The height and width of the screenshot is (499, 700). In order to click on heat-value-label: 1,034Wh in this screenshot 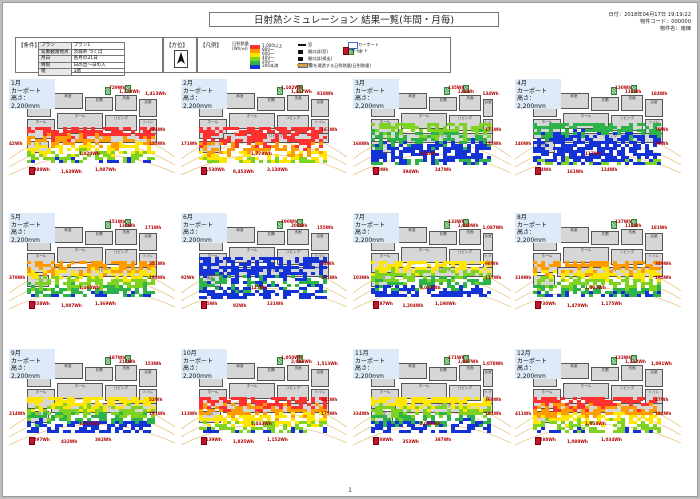, I will do `click(611, 439)`.